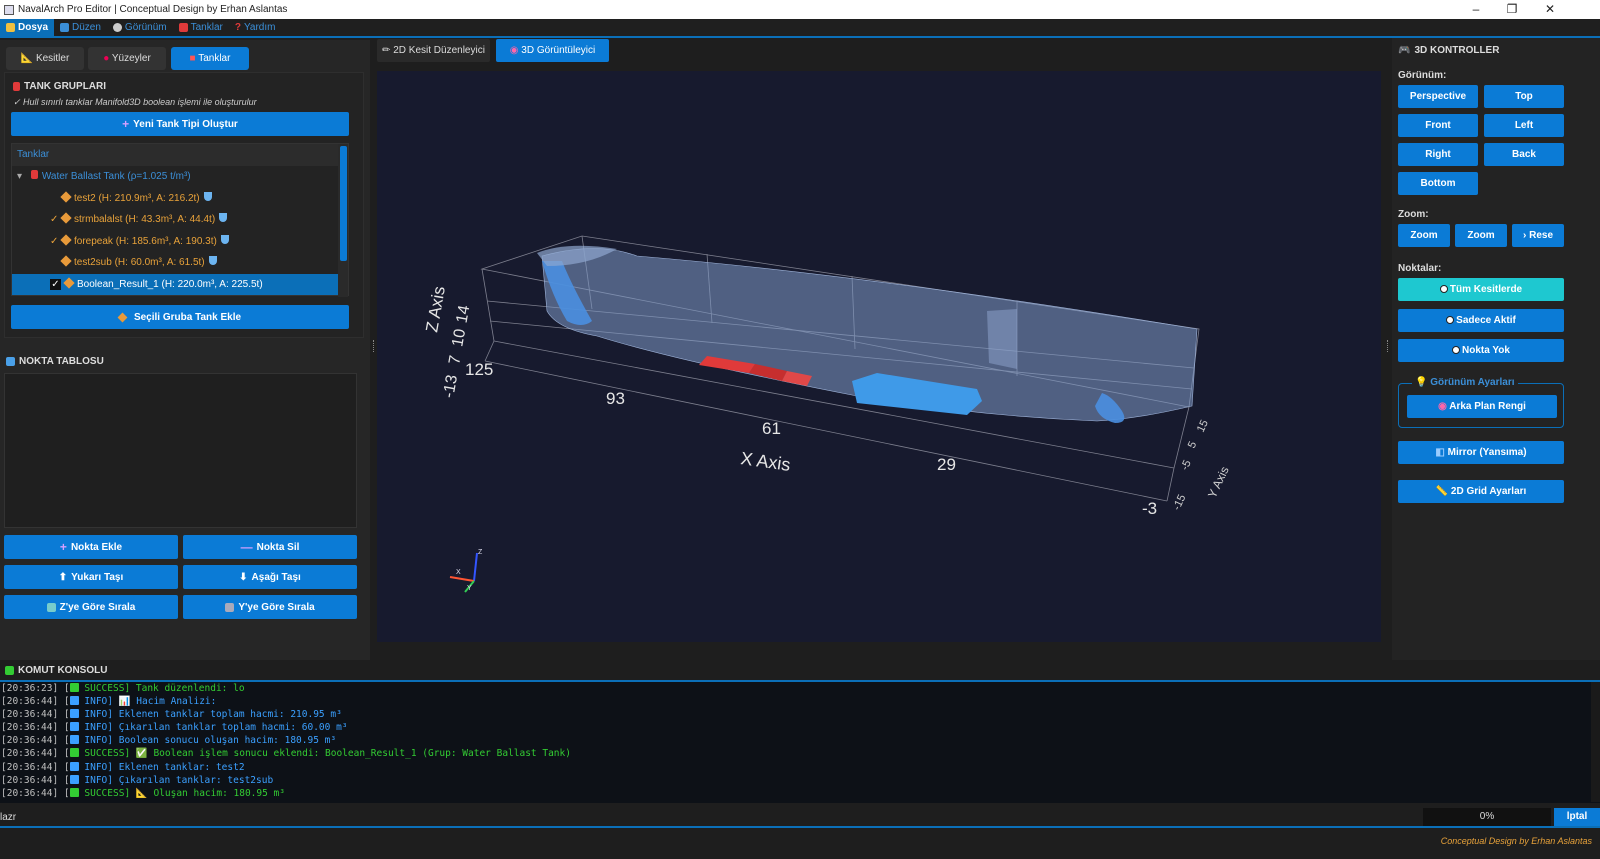 The height and width of the screenshot is (859, 1600). What do you see at coordinates (1438, 96) in the screenshot?
I see `view-perspective-button: Perspective` at bounding box center [1438, 96].